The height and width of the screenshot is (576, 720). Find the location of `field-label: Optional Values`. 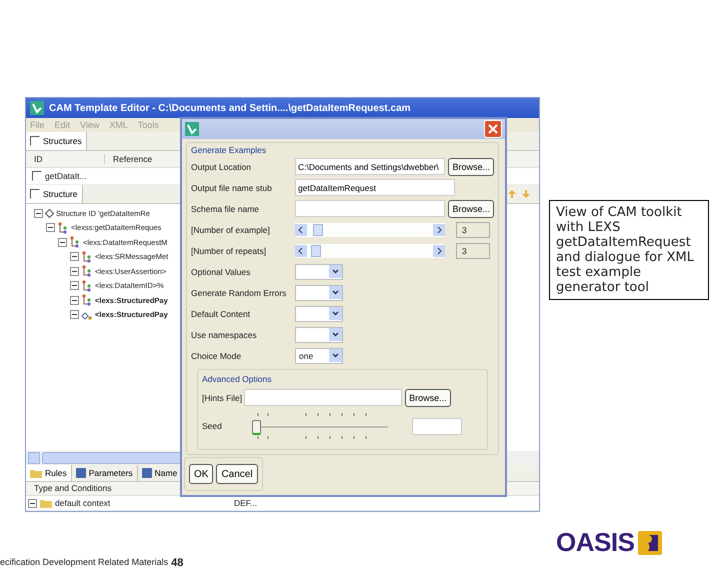

field-label: Optional Values is located at coordinates (221, 271).